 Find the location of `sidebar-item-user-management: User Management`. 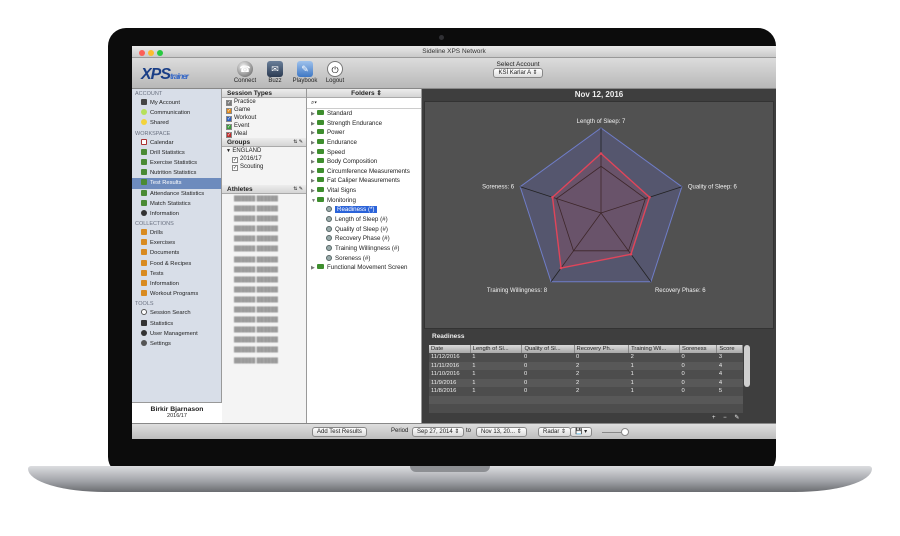

sidebar-item-user-management: User Management is located at coordinates (176, 334).